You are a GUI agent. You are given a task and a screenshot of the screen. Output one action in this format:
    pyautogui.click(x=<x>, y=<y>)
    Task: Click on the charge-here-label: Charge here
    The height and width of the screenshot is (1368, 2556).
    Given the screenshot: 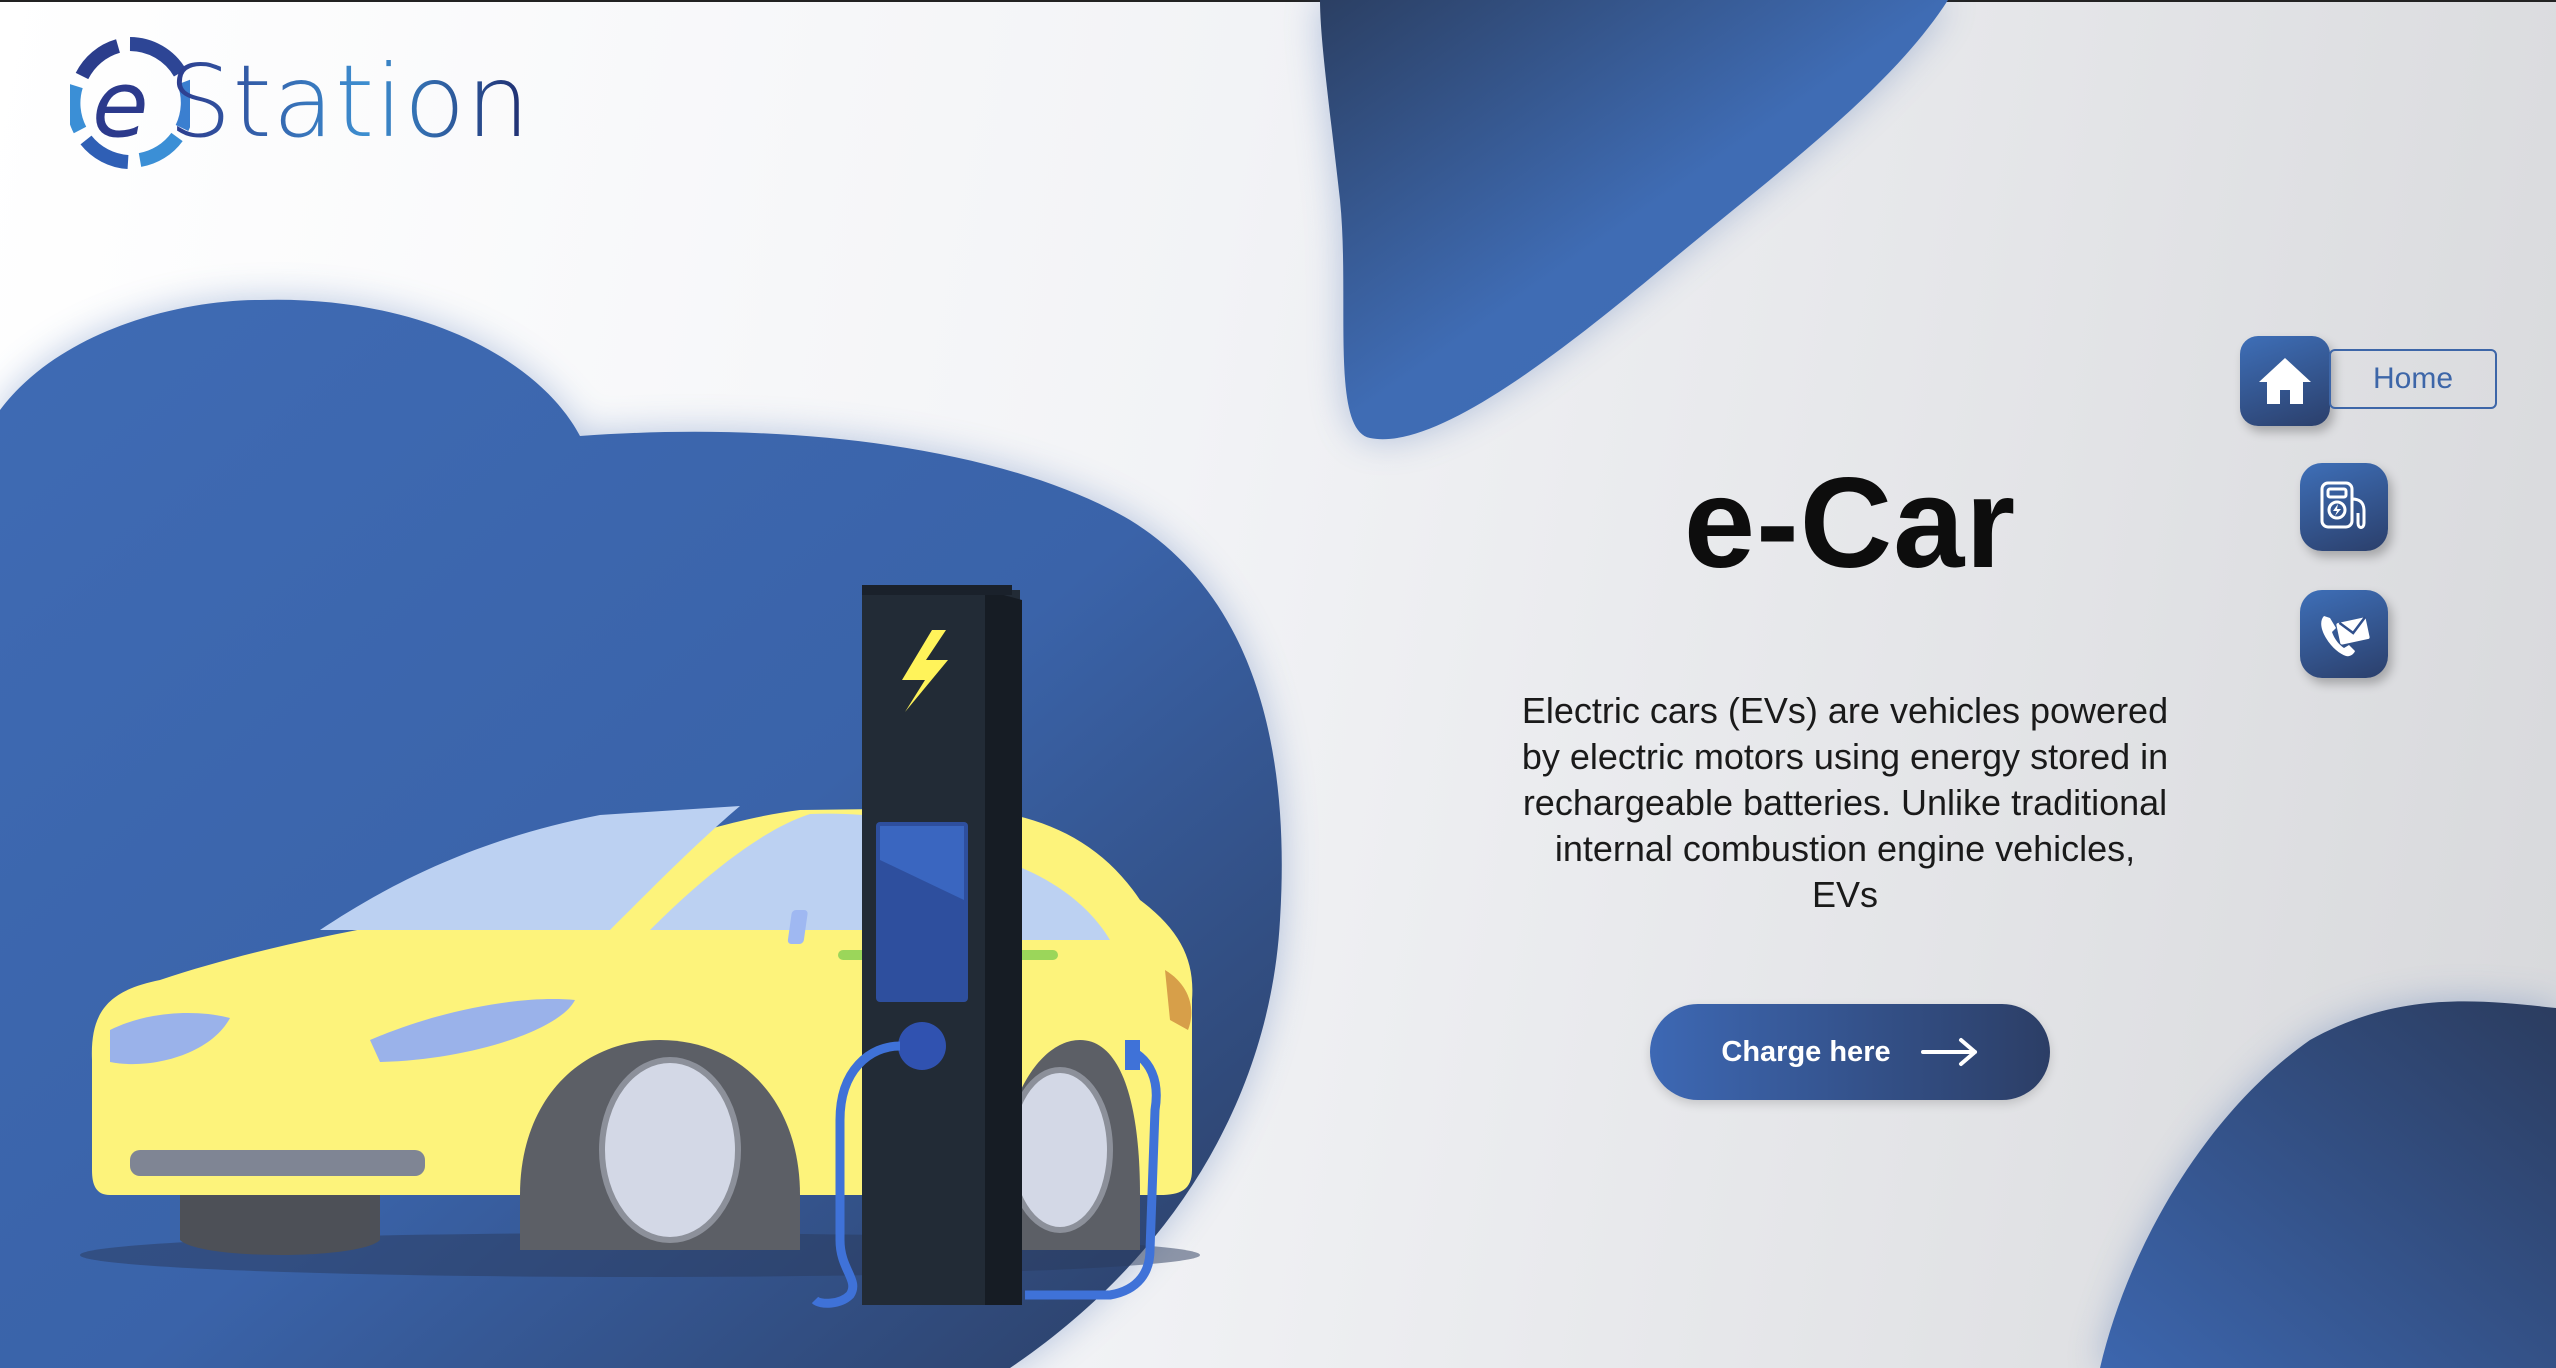 What is the action you would take?
    pyautogui.click(x=1806, y=1051)
    